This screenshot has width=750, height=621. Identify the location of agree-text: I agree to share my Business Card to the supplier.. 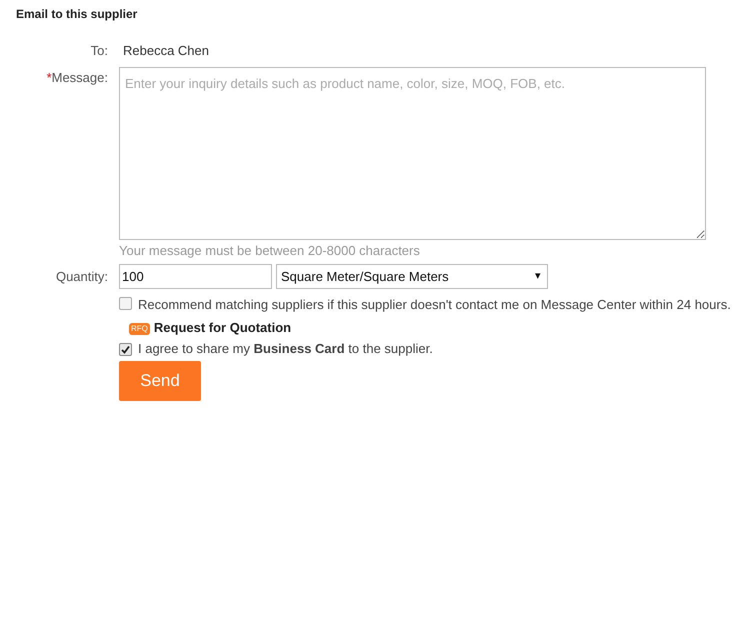
(285, 348).